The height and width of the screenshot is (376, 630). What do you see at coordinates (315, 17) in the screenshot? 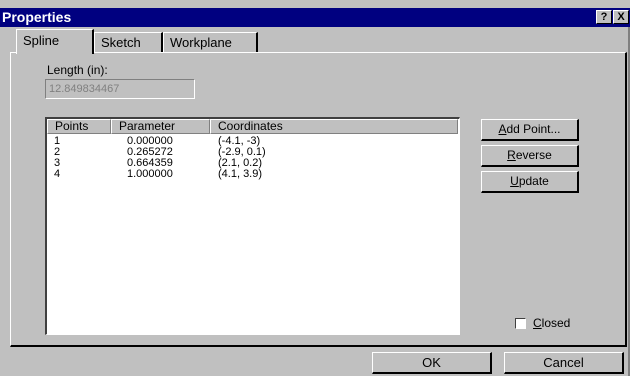
I see `title-bar: Properties ? X` at bounding box center [315, 17].